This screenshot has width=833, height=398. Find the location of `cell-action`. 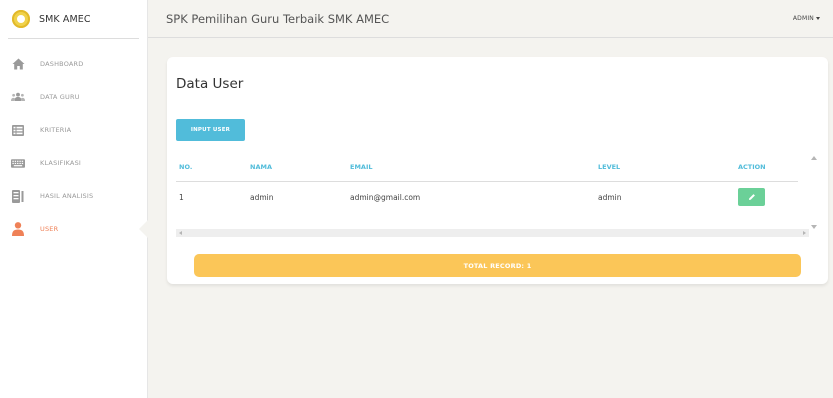

cell-action is located at coordinates (768, 197).